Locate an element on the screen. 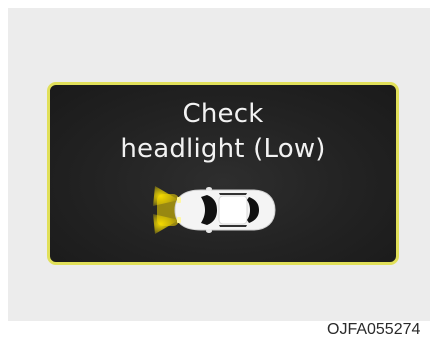 The width and height of the screenshot is (433, 343). car-mirror-bottom is located at coordinates (209, 231).